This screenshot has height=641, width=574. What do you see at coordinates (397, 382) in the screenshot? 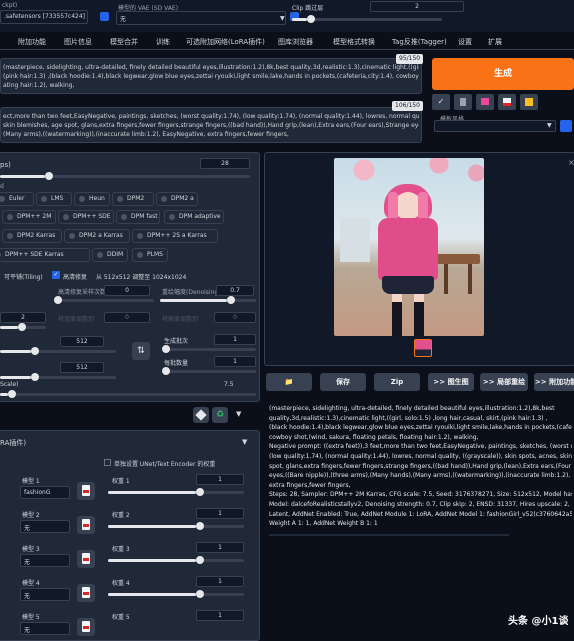
I see `zip-button: Zip` at bounding box center [397, 382].